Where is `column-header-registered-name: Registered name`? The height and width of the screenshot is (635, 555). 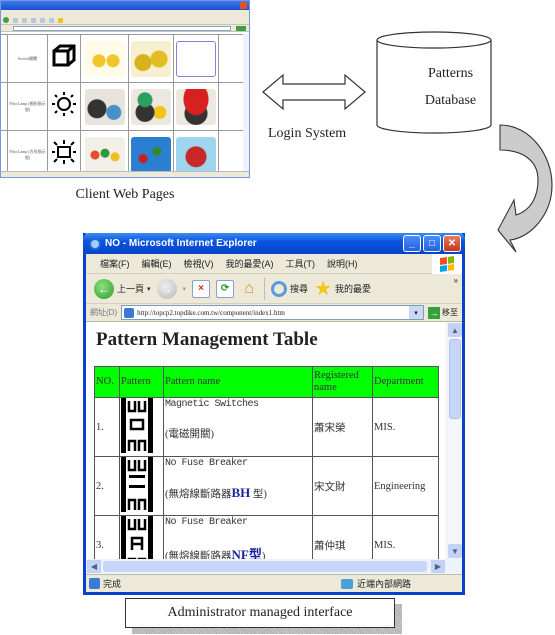
column-header-registered-name: Registered name is located at coordinates (342, 382).